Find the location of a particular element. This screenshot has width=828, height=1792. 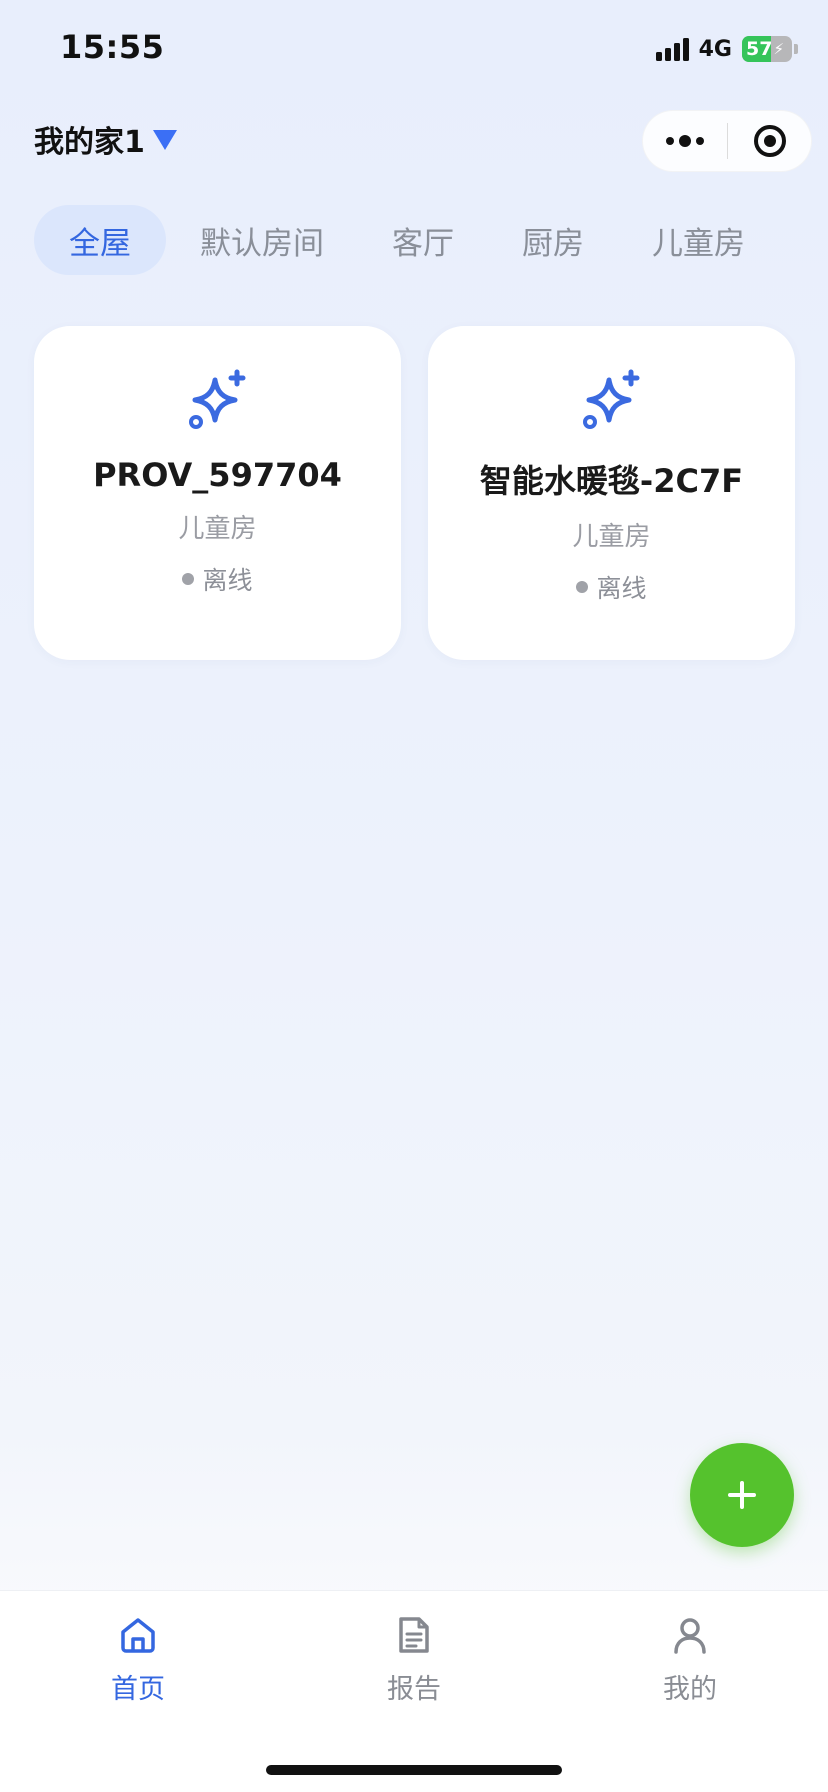

plus-icon is located at coordinates (742, 1495).